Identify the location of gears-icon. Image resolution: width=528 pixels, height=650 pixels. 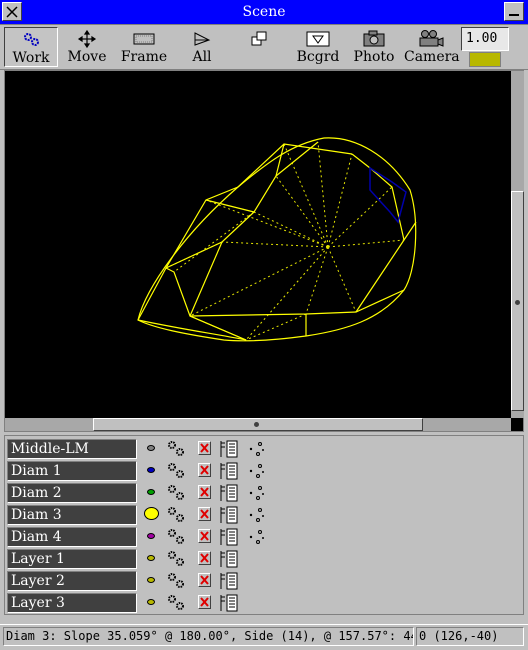
(31, 39).